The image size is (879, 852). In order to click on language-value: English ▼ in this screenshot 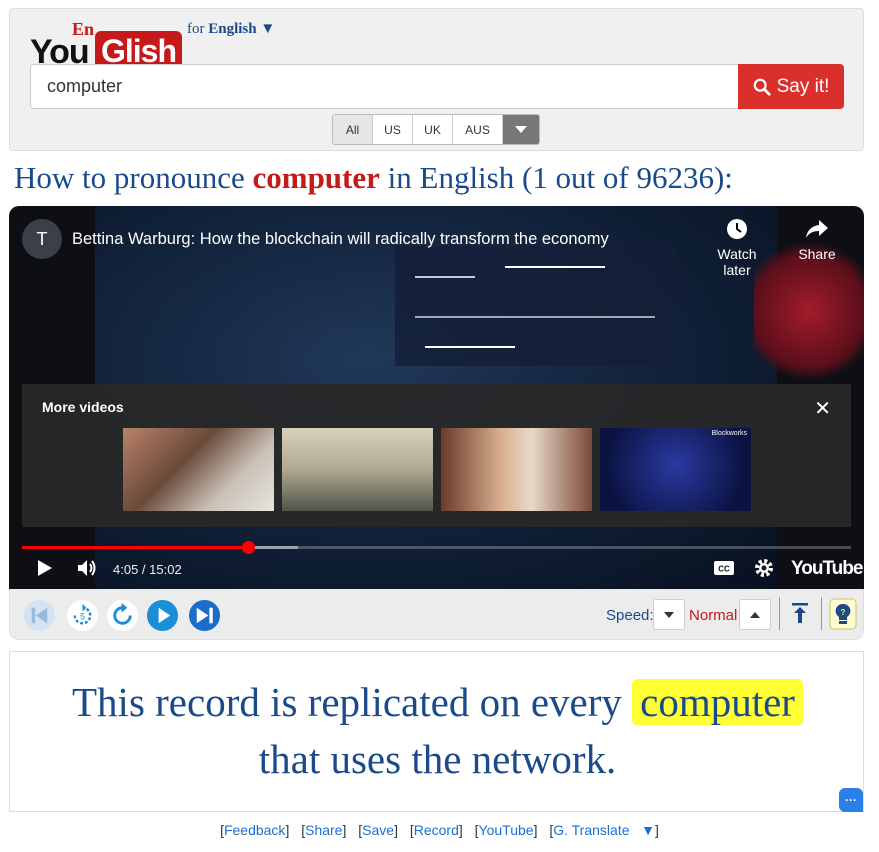, I will do `click(241, 29)`.